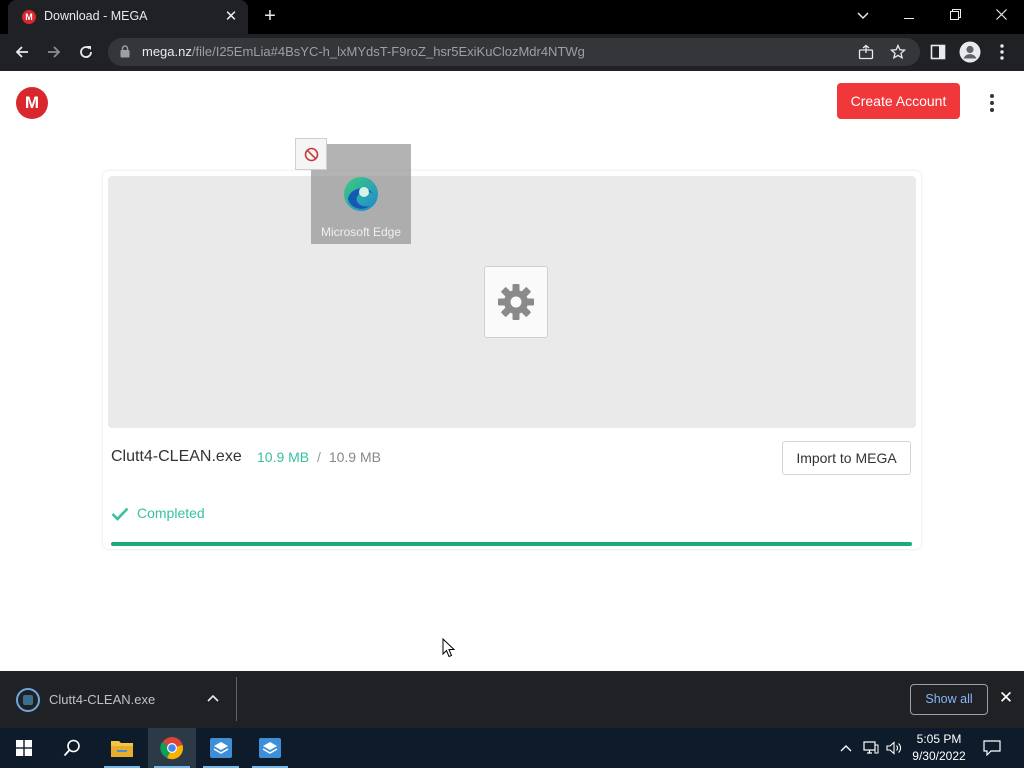 Image resolution: width=1024 pixels, height=768 pixels. I want to click on browser-tab: M Download - MEGA ✕, so click(128, 17).